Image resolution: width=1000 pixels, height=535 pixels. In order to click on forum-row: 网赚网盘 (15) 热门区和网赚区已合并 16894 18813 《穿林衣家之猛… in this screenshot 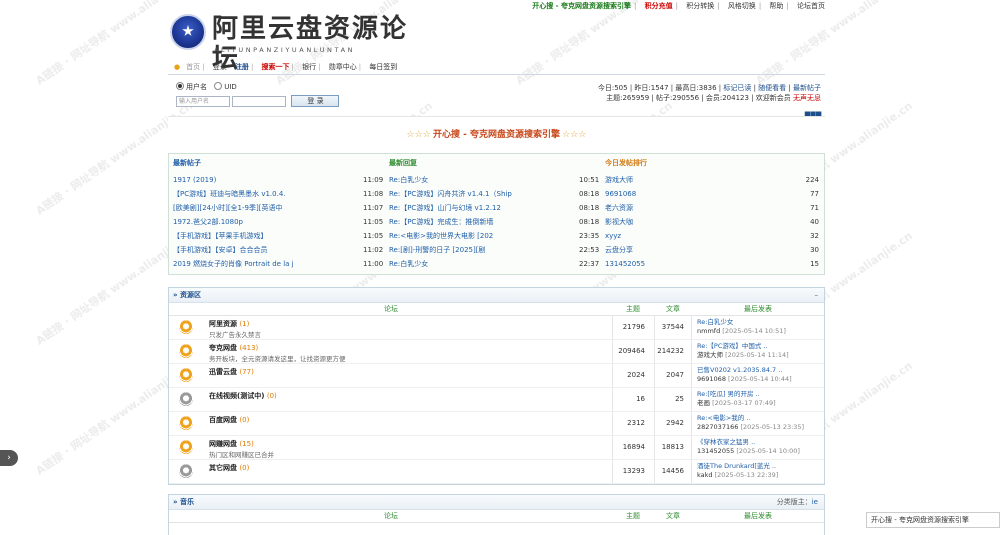, I will do `click(496, 448)`.